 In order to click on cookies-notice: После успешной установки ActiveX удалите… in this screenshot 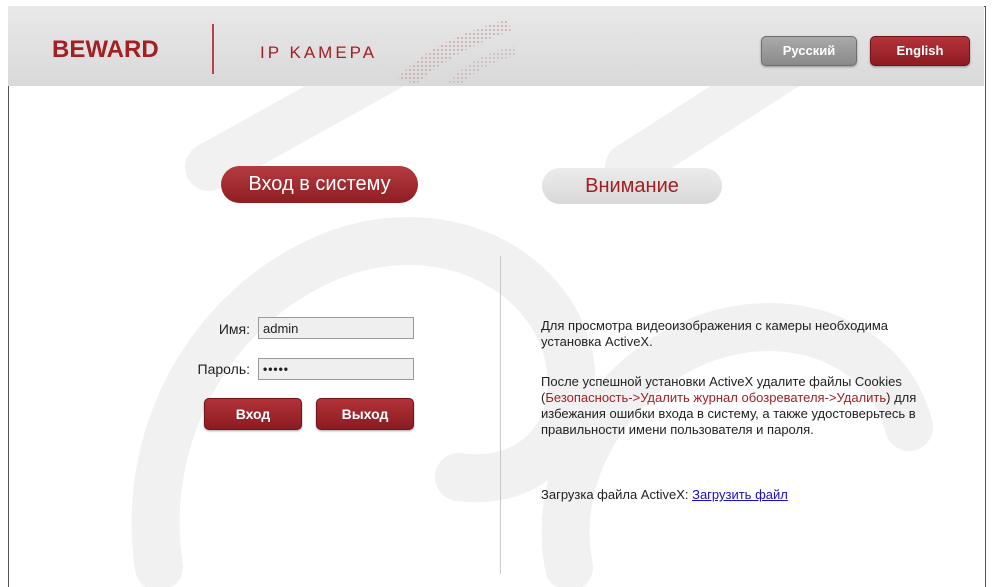, I will do `click(741, 406)`.